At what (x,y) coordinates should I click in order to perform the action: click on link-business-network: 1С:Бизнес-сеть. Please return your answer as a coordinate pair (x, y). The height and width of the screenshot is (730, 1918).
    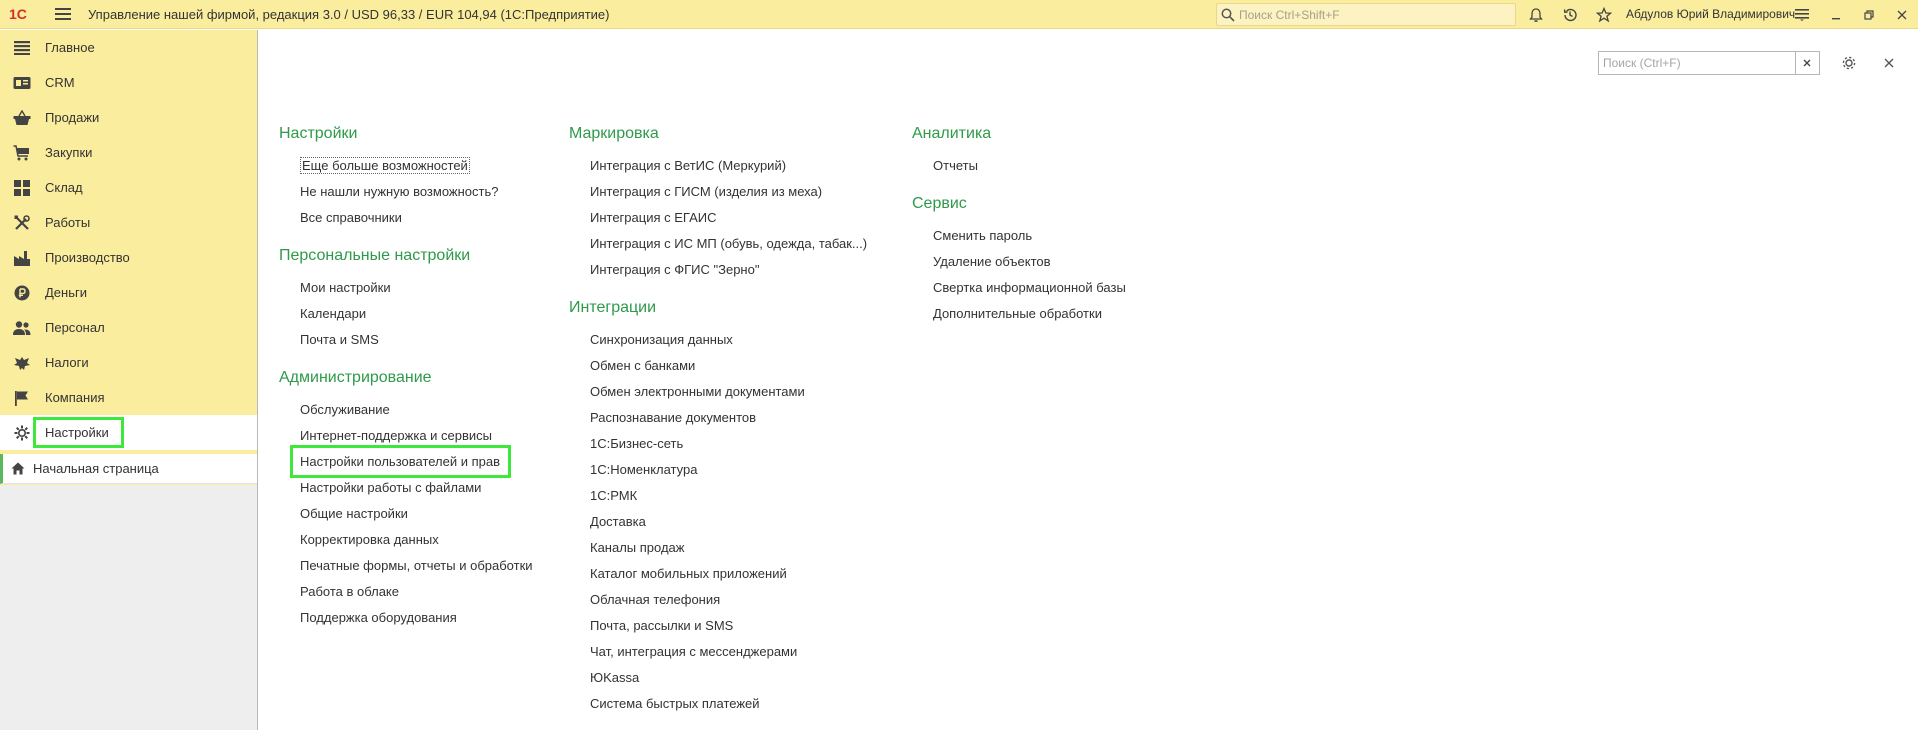
    Looking at the image, I should click on (718, 444).